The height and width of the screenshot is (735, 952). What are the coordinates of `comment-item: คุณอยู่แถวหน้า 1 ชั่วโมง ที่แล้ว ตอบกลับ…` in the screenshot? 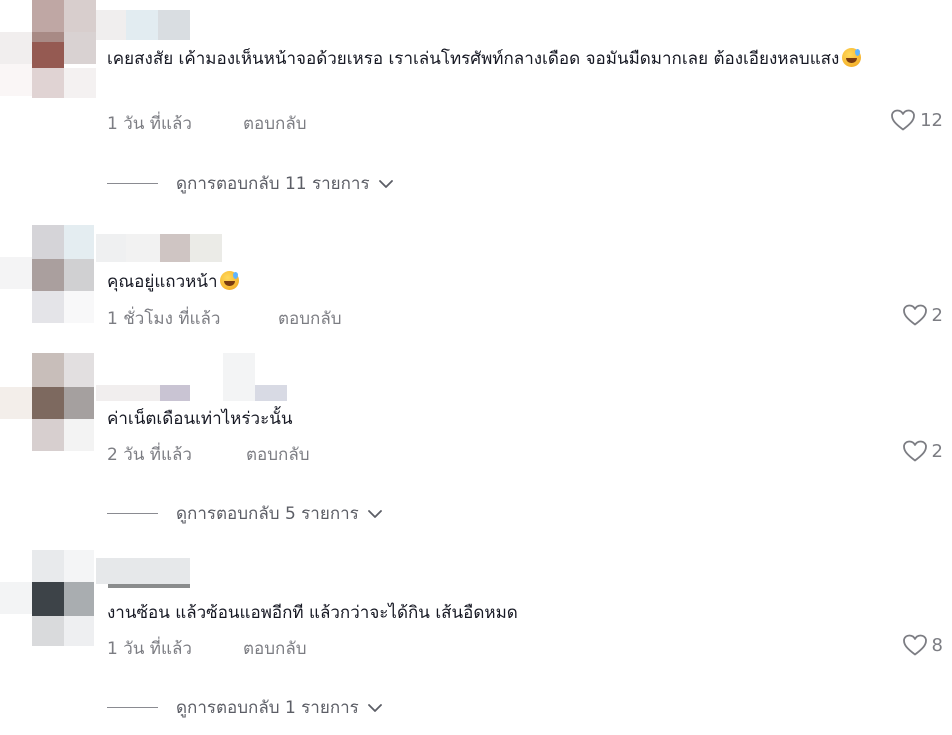 It's located at (476, 280).